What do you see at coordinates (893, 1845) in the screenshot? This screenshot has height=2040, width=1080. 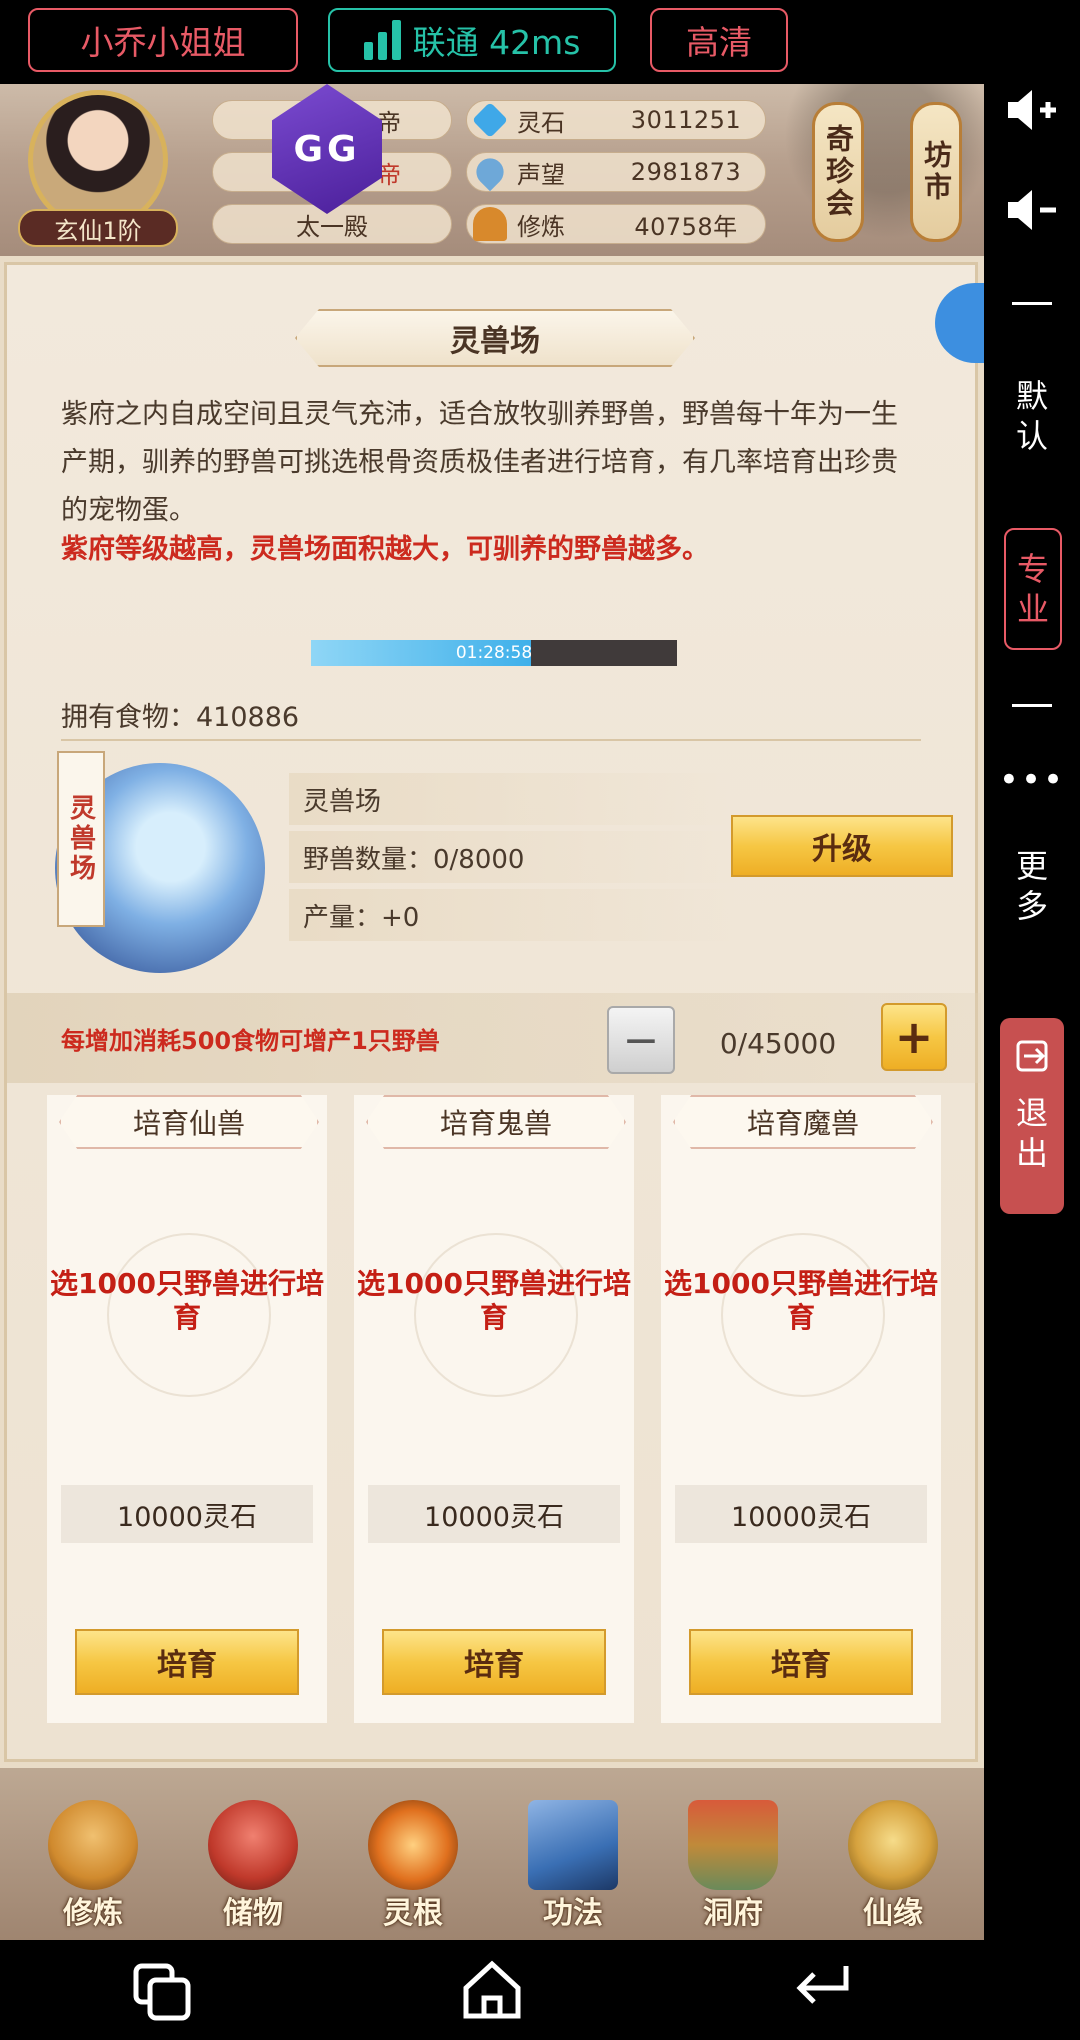 I see `immortal-fate-icon` at bounding box center [893, 1845].